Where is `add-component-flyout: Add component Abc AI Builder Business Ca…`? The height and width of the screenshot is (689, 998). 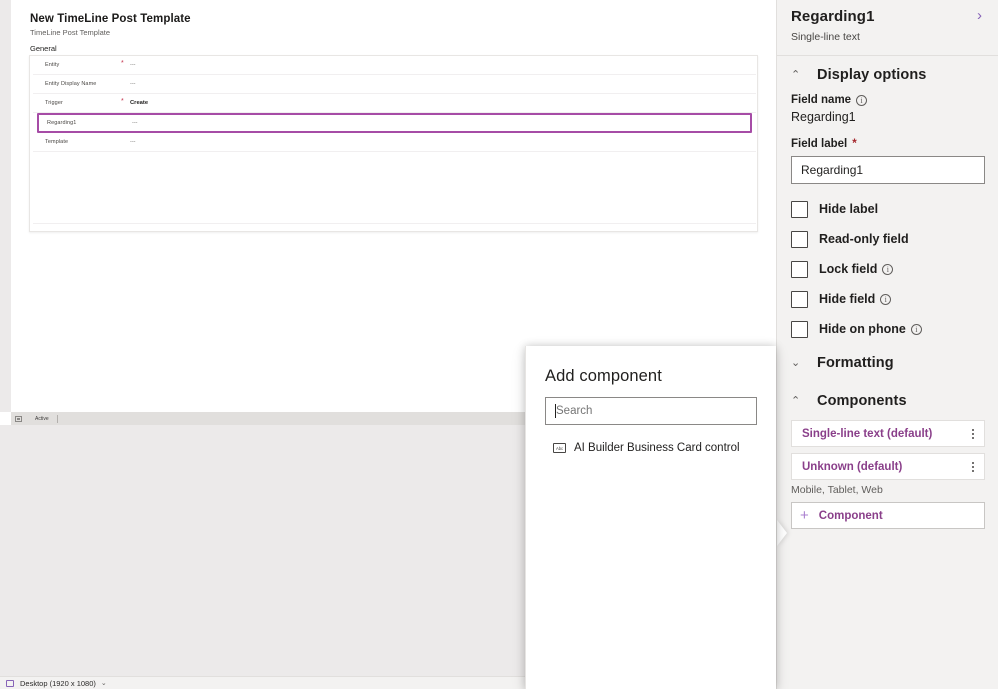 add-component-flyout: Add component Abc AI Builder Business Ca… is located at coordinates (650, 517).